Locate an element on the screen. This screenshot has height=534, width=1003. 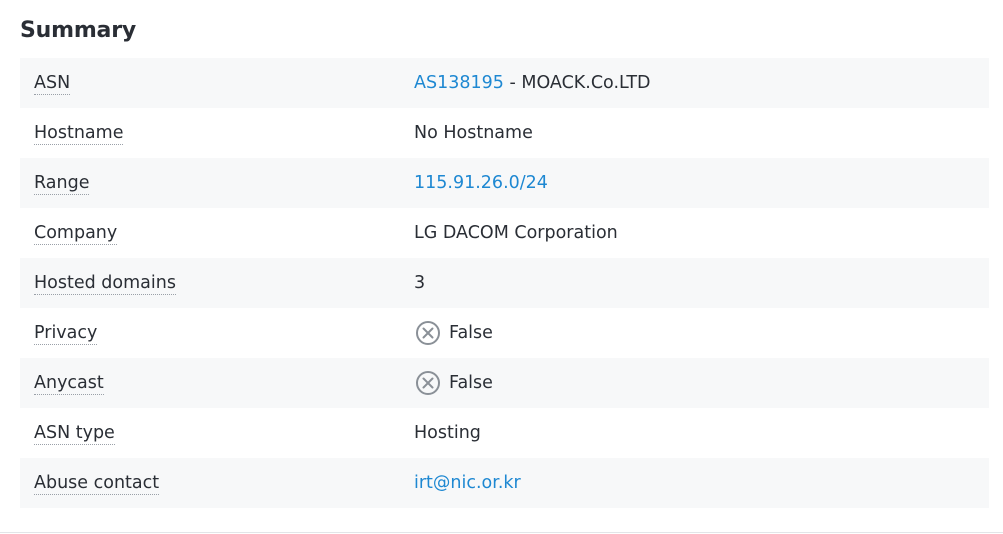
value-hosted-domains: 3 is located at coordinates (420, 283).